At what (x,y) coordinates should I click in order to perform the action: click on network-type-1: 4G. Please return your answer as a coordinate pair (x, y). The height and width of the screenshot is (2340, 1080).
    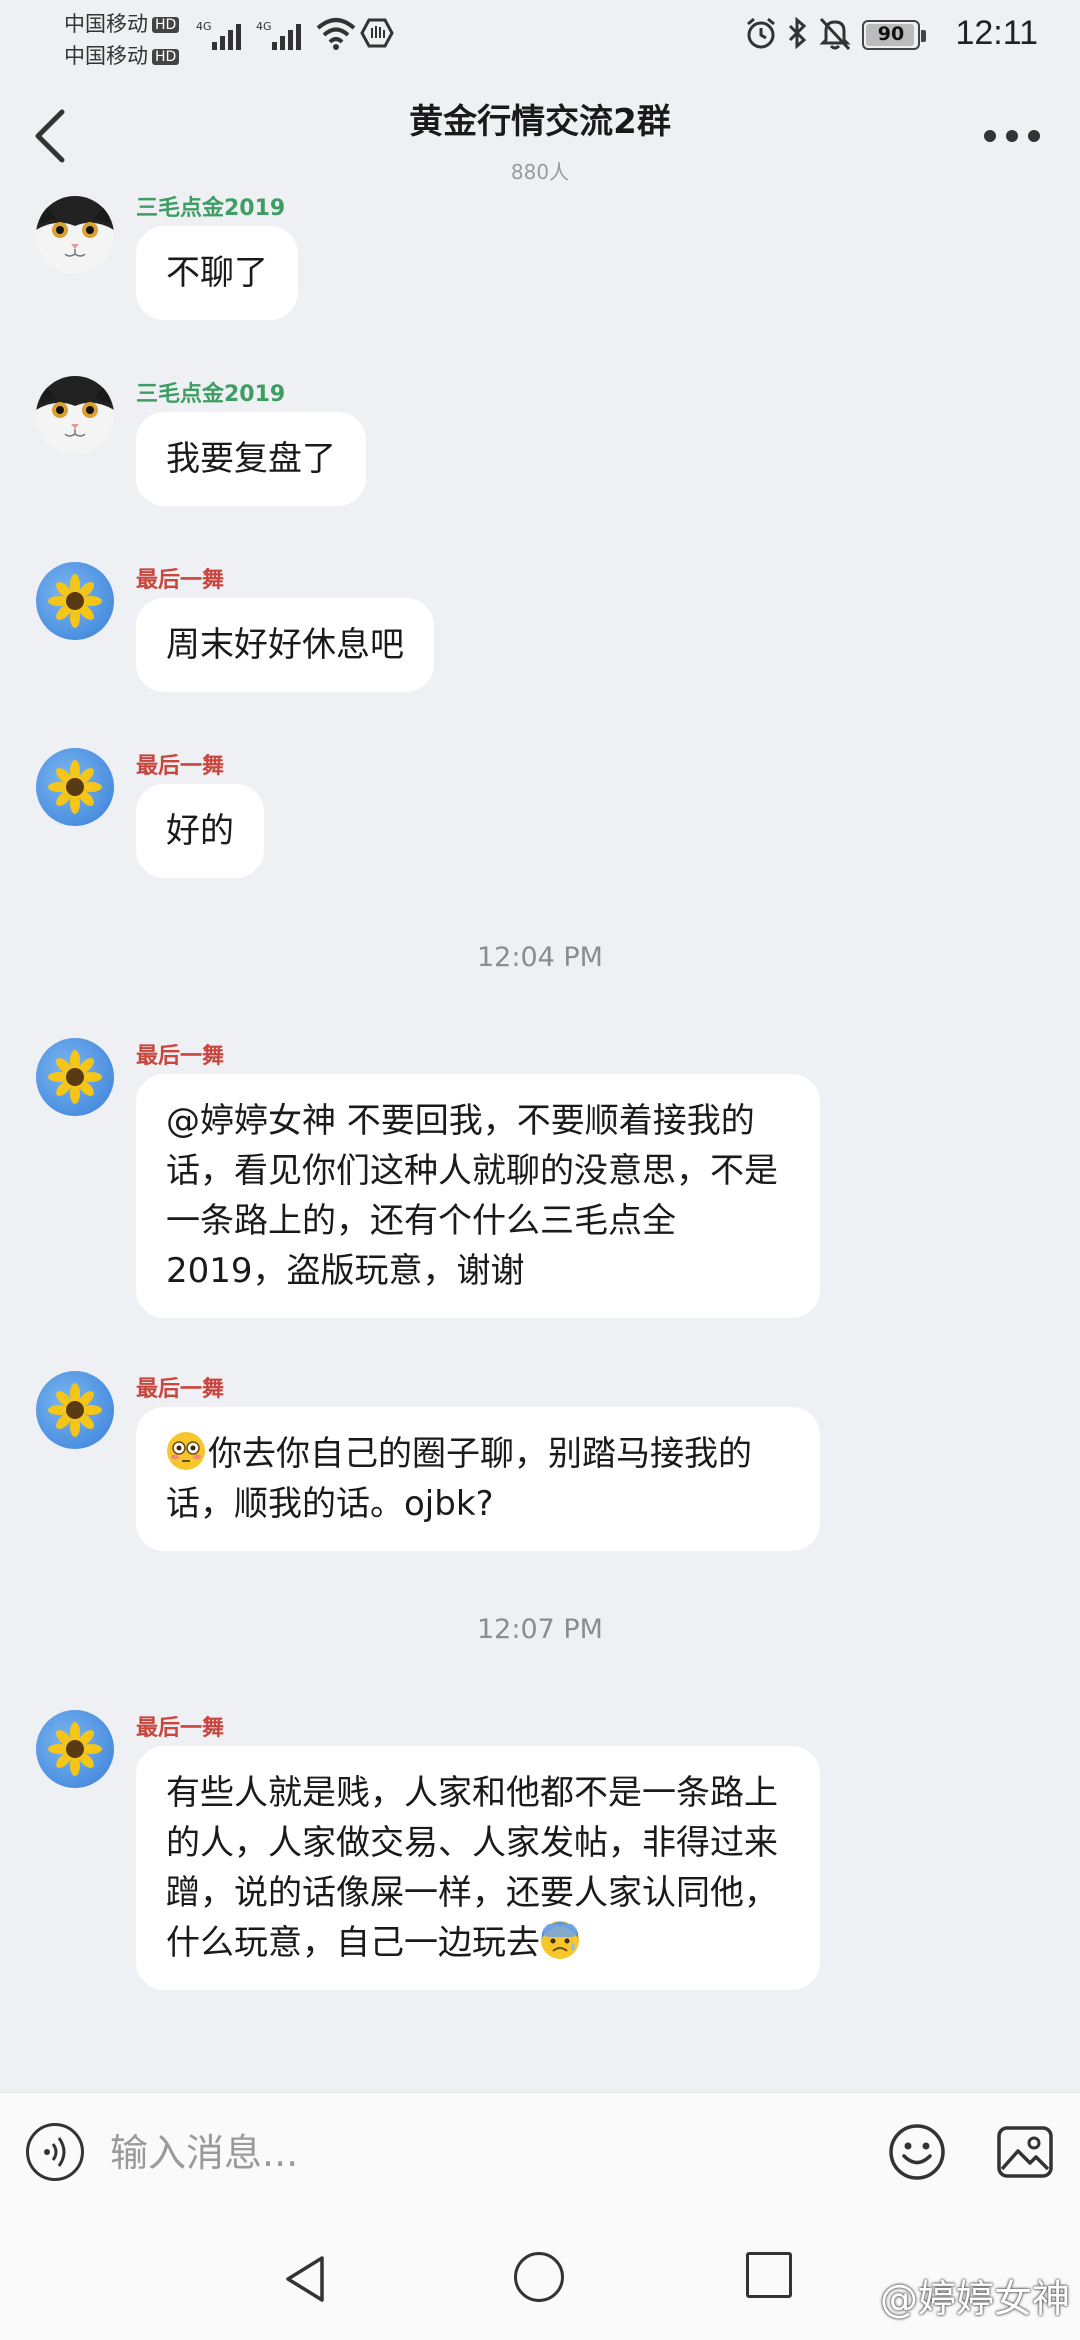
    Looking at the image, I should click on (204, 26).